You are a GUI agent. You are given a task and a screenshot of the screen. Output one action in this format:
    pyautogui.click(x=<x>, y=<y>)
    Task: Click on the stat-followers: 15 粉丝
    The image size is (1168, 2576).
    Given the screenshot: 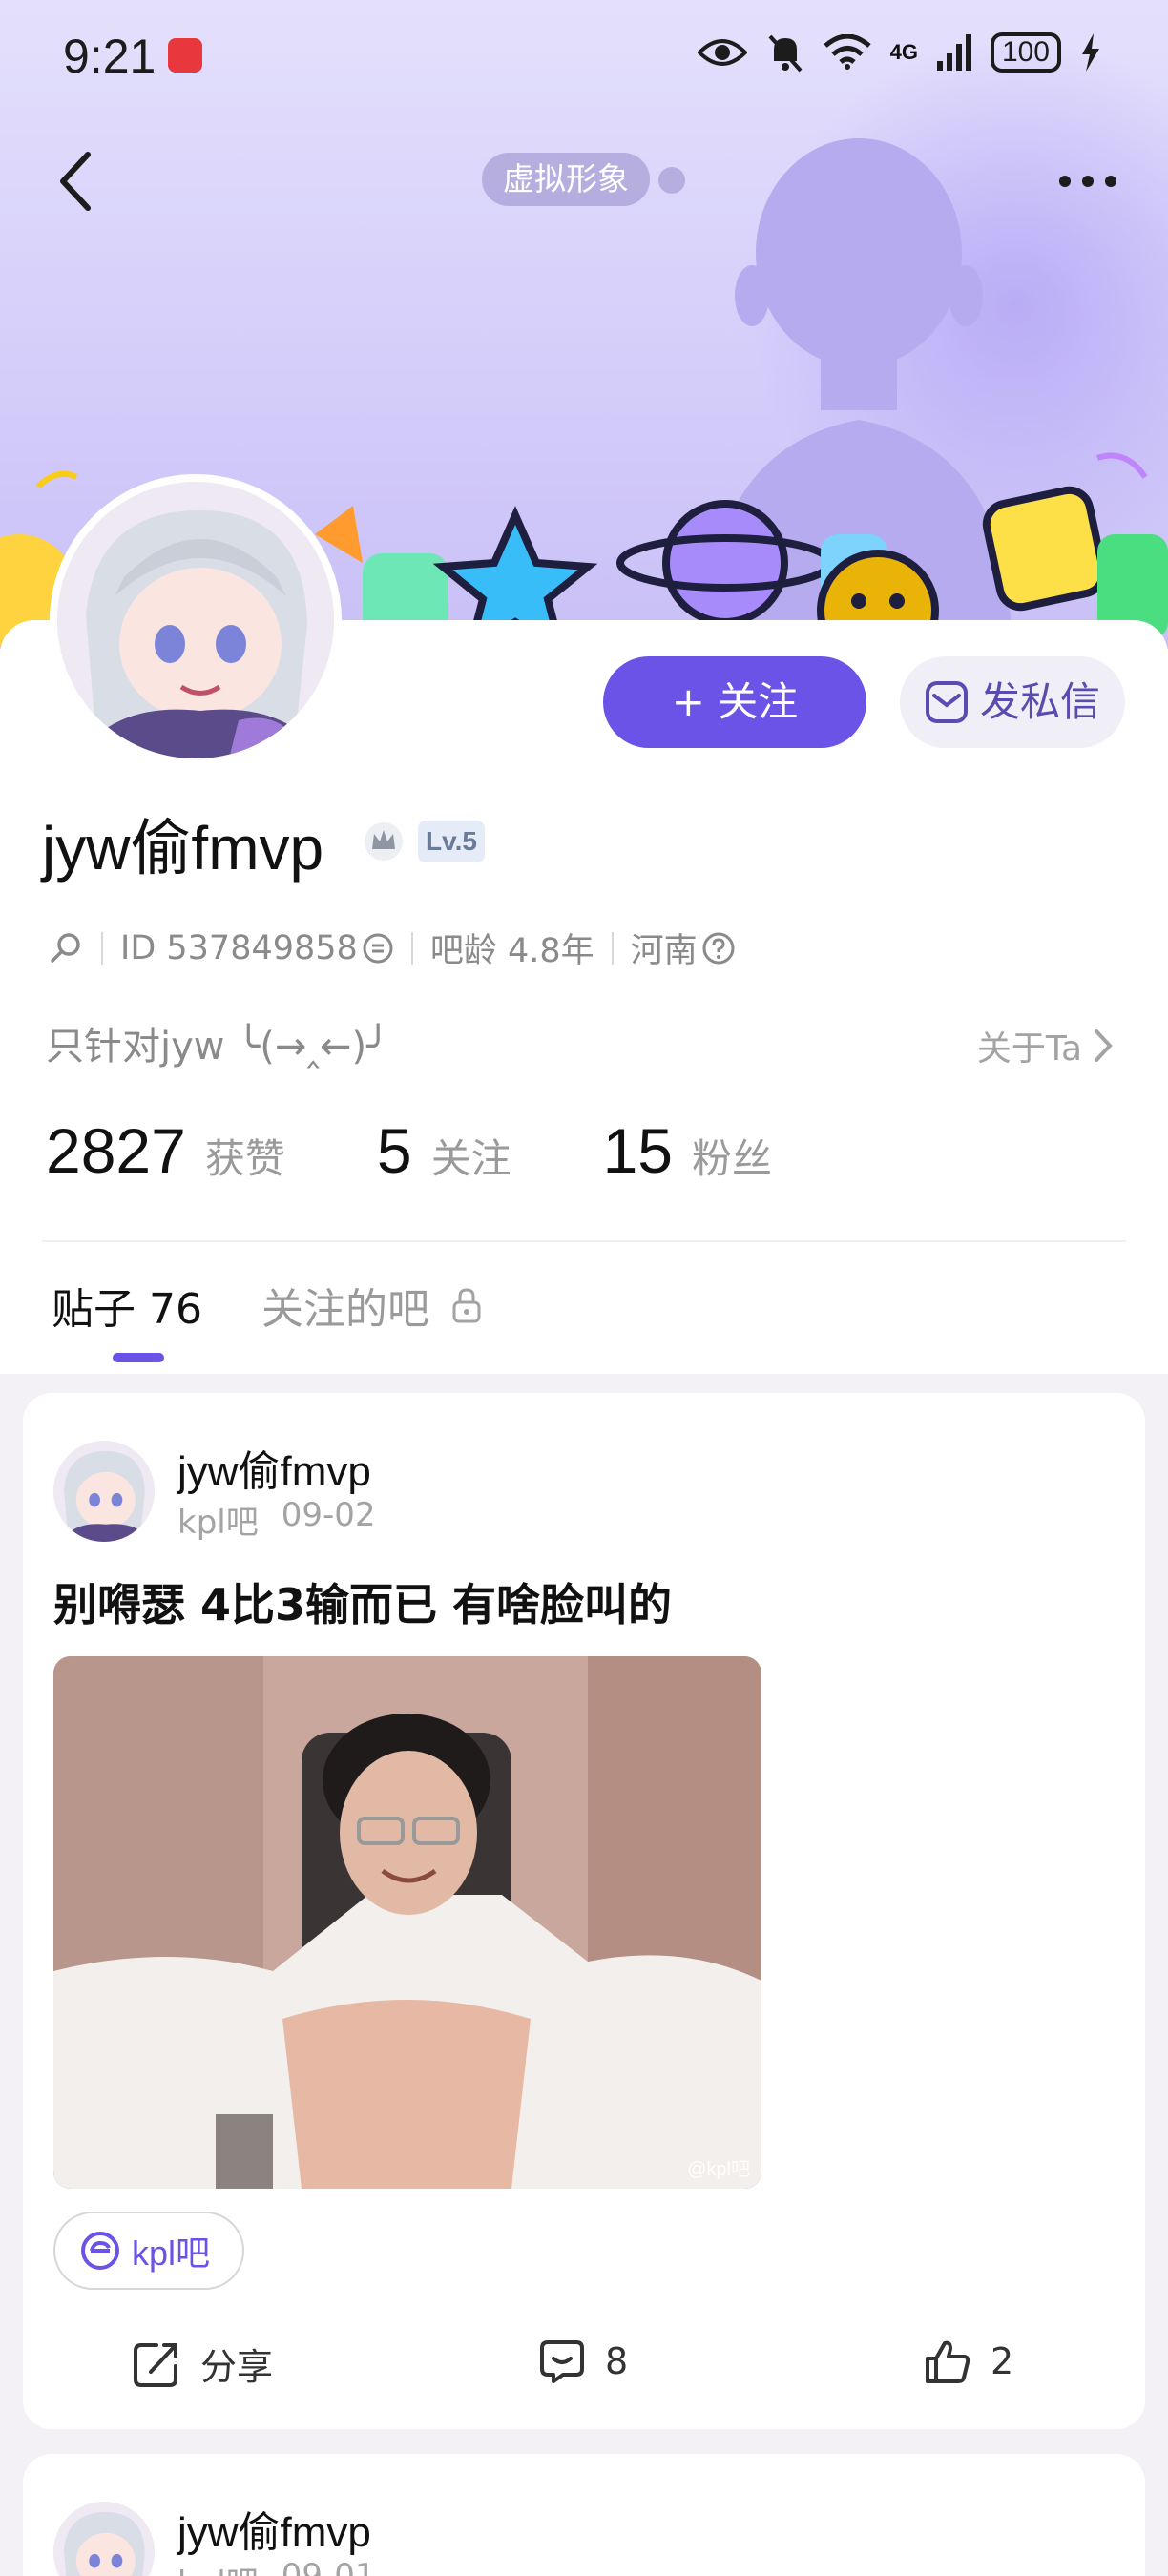 What is the action you would take?
    pyautogui.click(x=687, y=1150)
    